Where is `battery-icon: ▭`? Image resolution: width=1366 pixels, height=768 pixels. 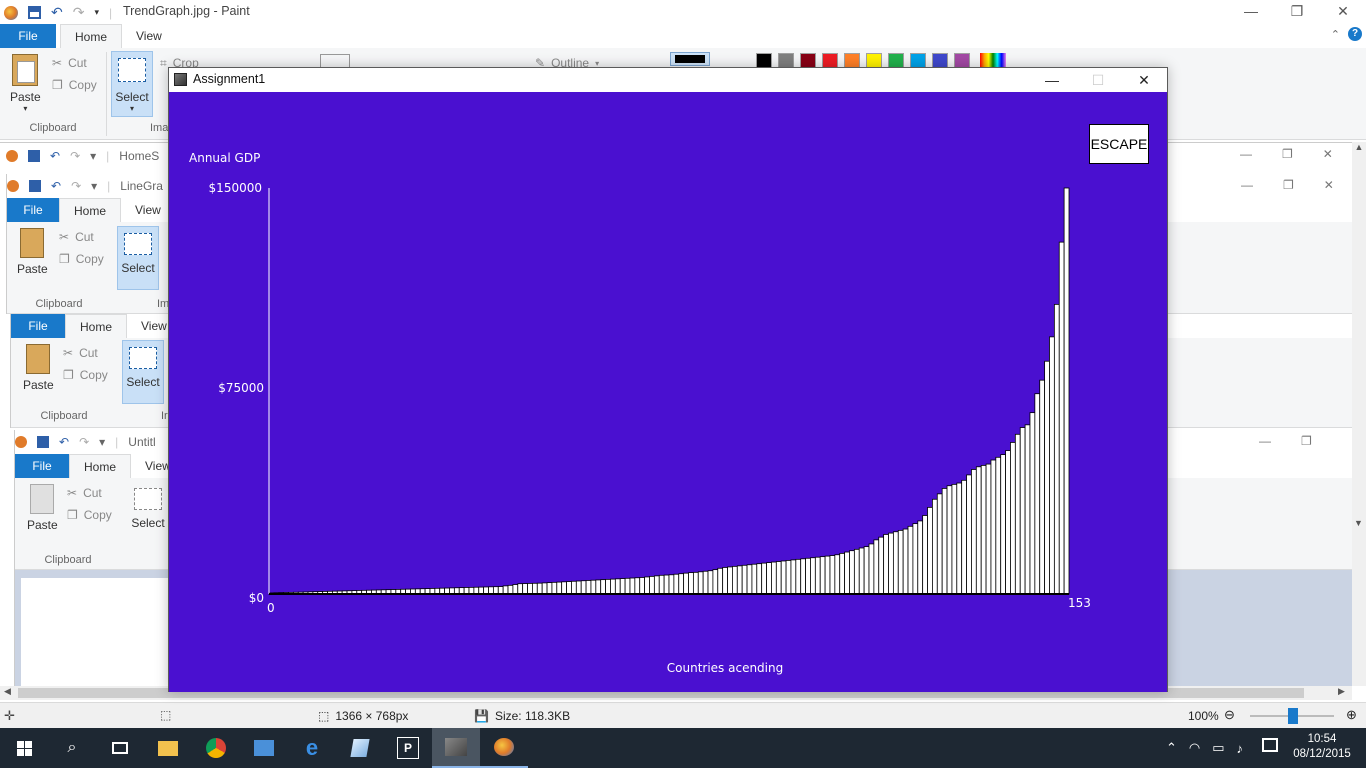 battery-icon: ▭ is located at coordinates (1218, 748).